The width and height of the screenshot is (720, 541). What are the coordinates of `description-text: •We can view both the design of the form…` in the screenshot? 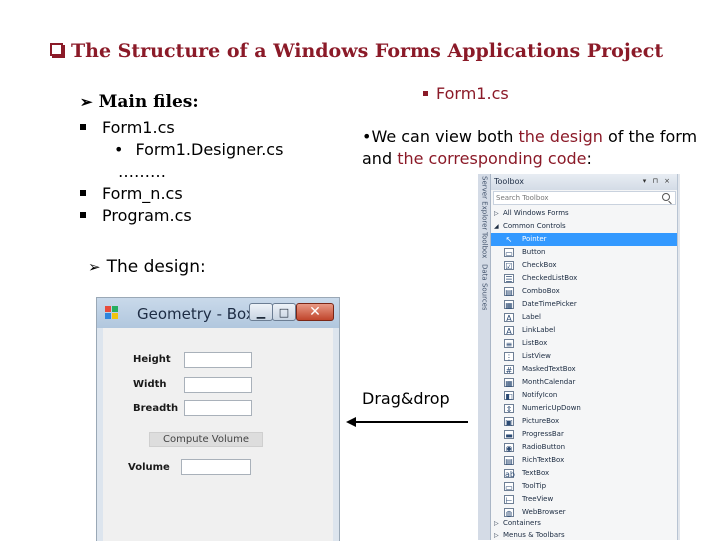 It's located at (530, 147).